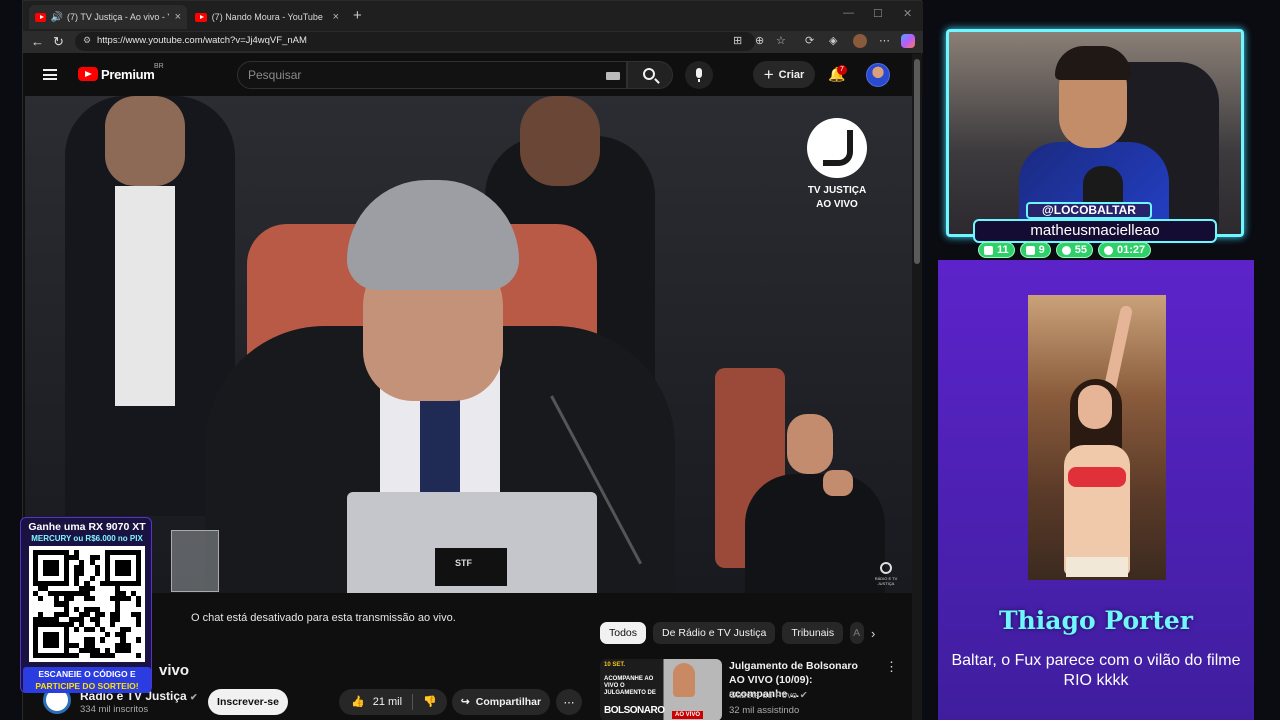 The width and height of the screenshot is (1280, 720). Describe the element at coordinates (1003, 250) in the screenshot. I see `stat-value: 11` at that location.